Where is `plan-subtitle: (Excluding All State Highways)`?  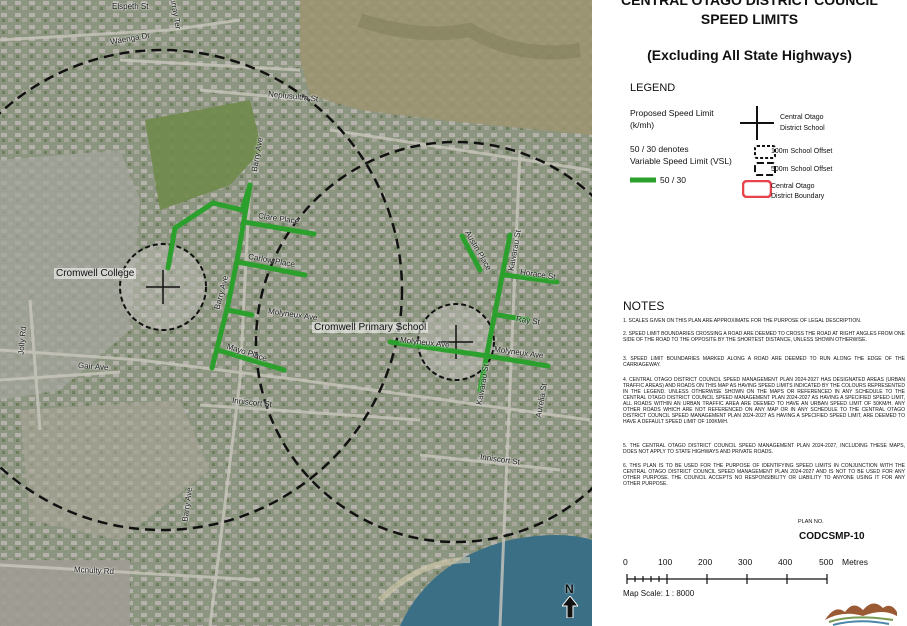 plan-subtitle: (Excluding All State Highways) is located at coordinates (749, 55).